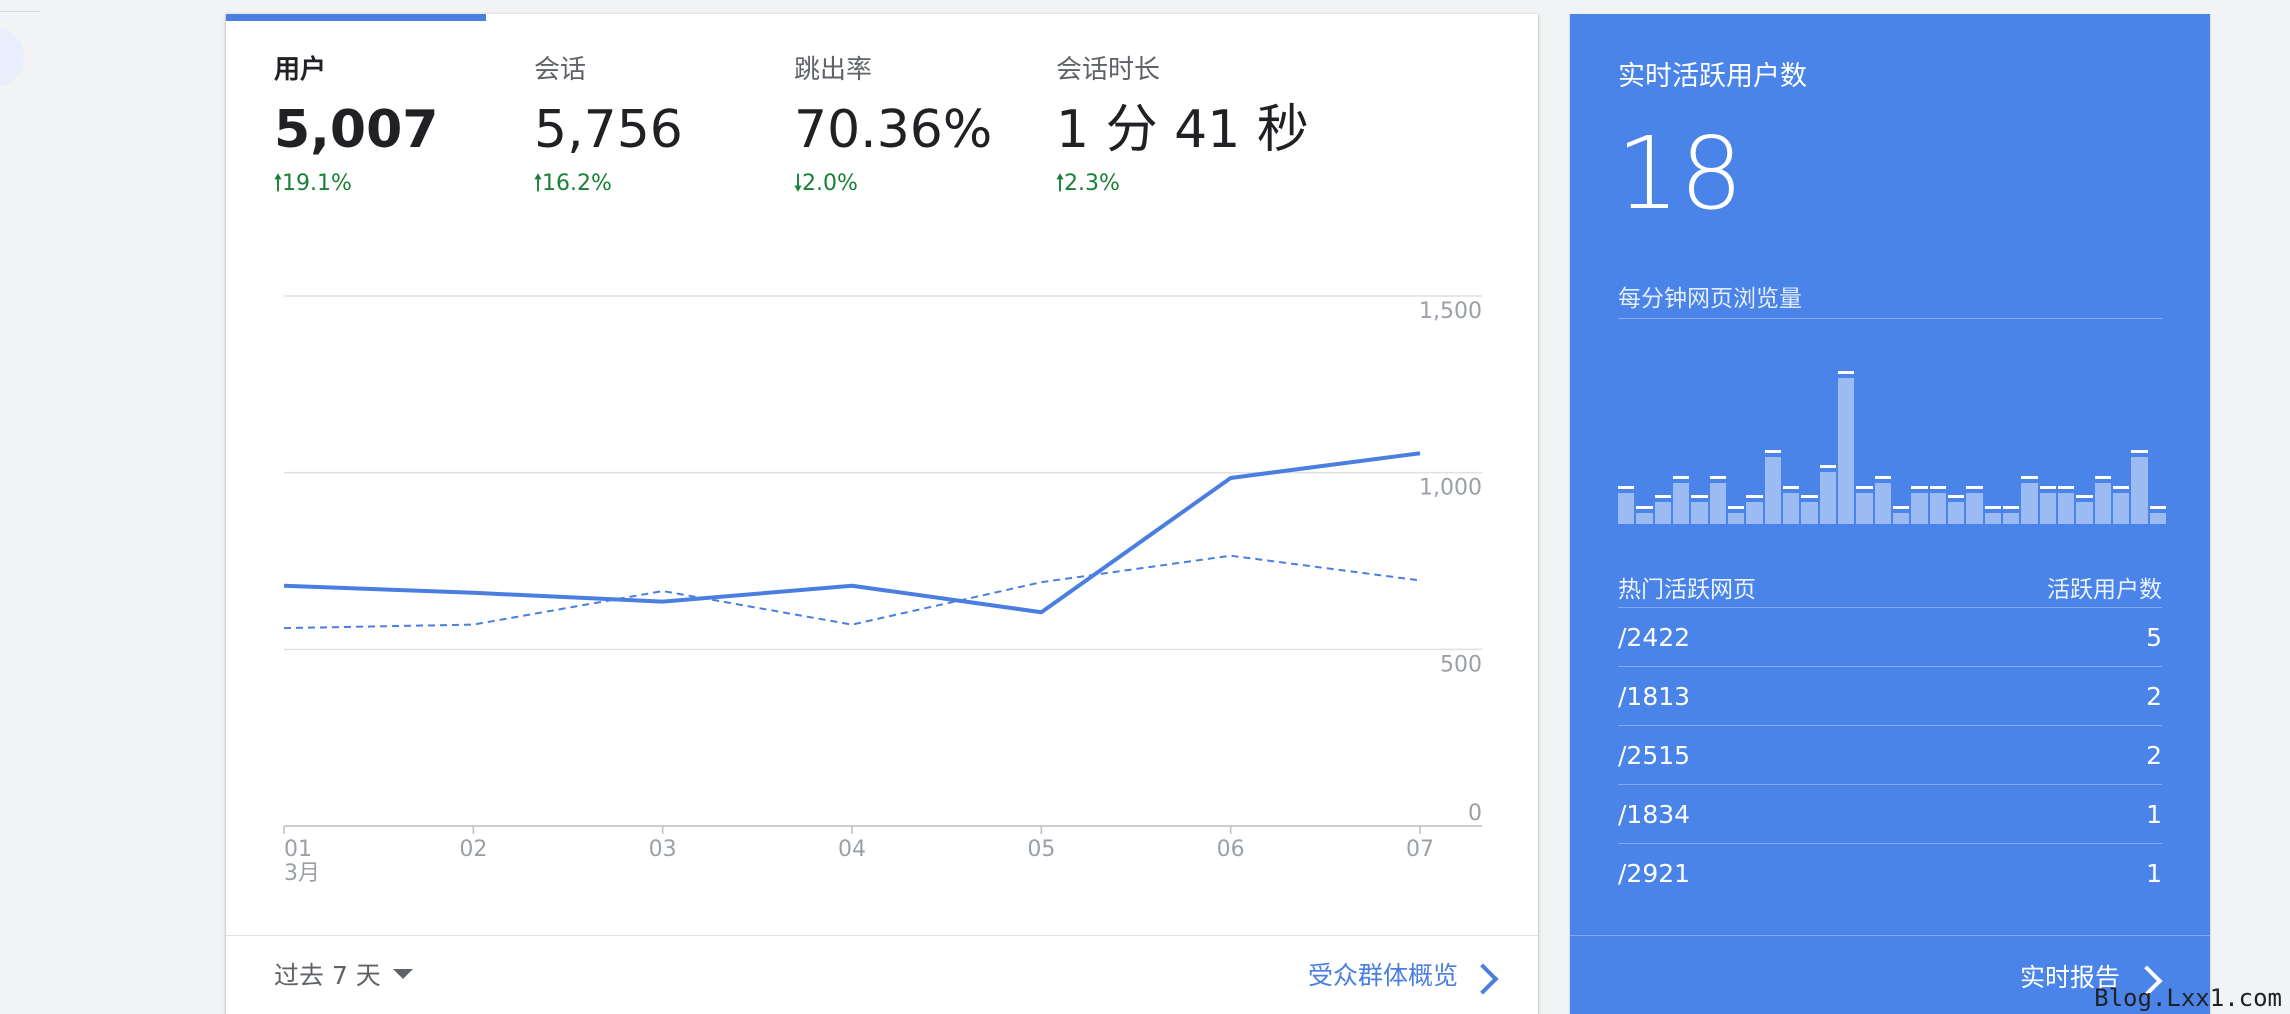 The image size is (2290, 1014). I want to click on realtime-title: 实时活跃用户数, so click(1712, 76).